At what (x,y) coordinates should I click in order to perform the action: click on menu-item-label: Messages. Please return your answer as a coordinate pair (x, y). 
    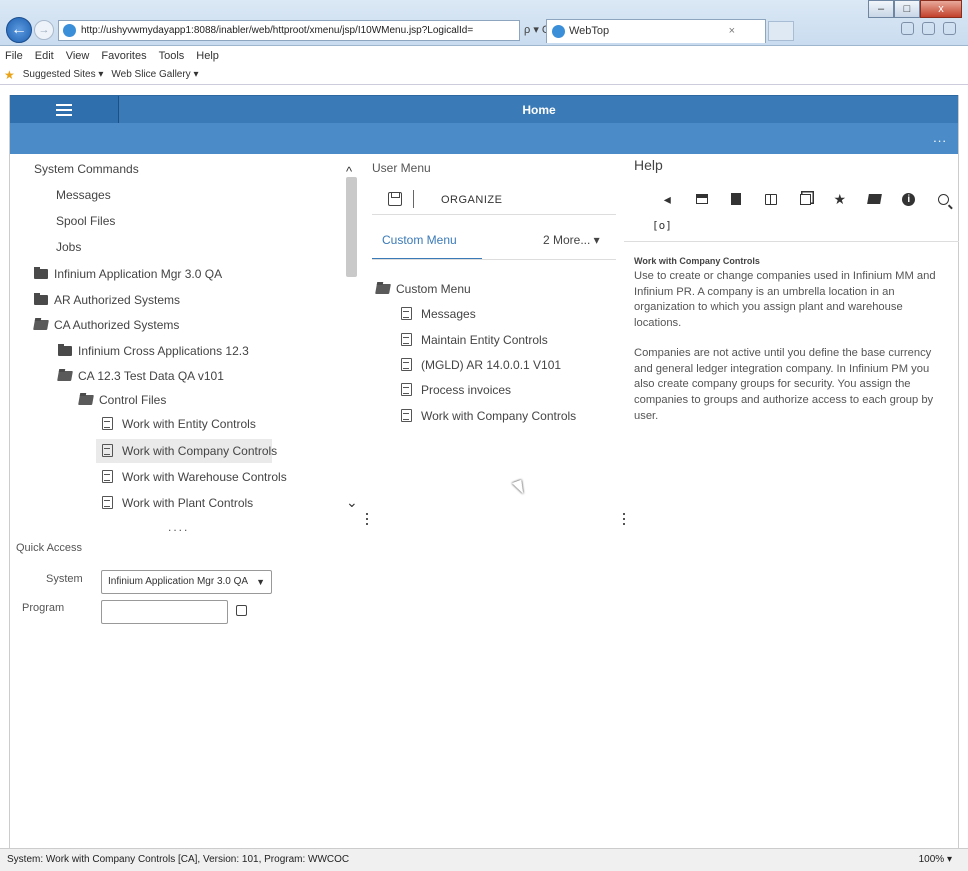
    Looking at the image, I should click on (448, 314).